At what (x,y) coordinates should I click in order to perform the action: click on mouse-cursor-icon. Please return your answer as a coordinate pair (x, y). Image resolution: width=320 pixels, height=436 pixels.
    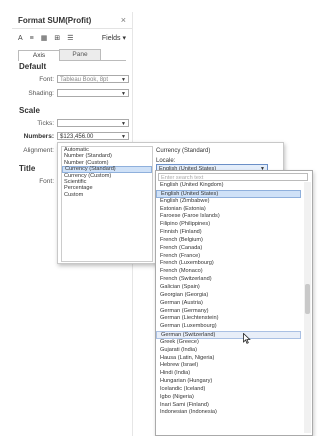
    Looking at the image, I should click on (247, 338).